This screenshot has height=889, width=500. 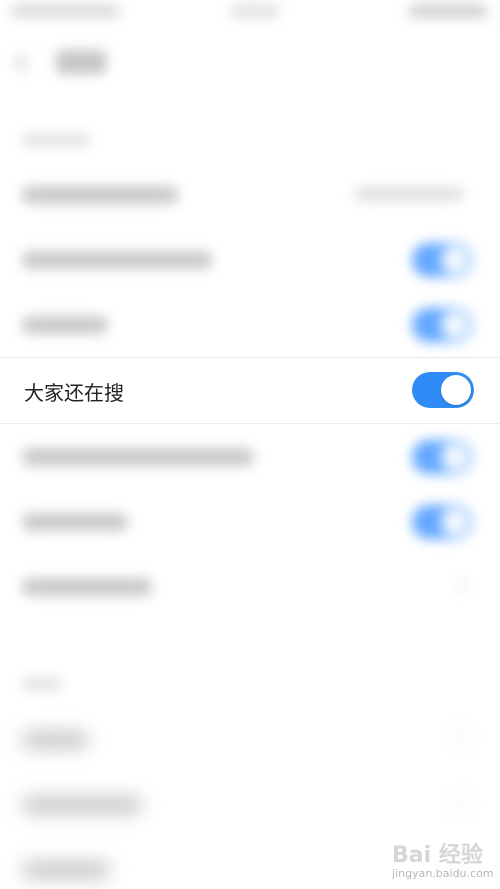 I want to click on row-value-blurred, so click(x=409, y=194).